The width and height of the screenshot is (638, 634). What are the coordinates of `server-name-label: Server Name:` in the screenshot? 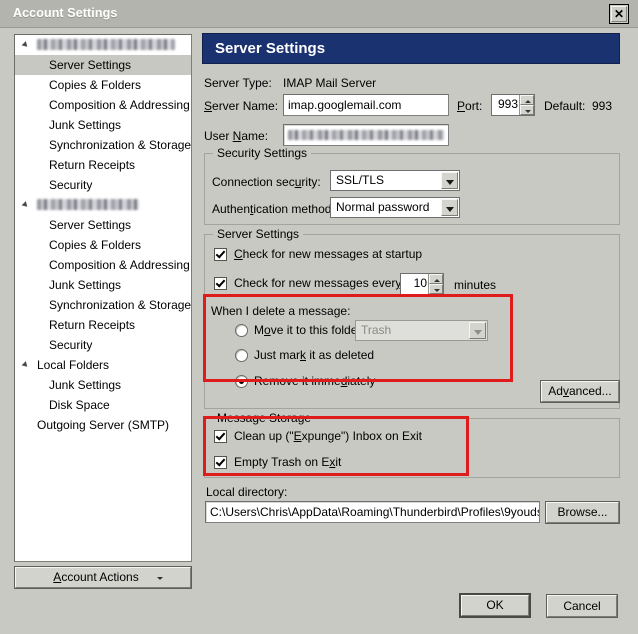 It's located at (241, 106).